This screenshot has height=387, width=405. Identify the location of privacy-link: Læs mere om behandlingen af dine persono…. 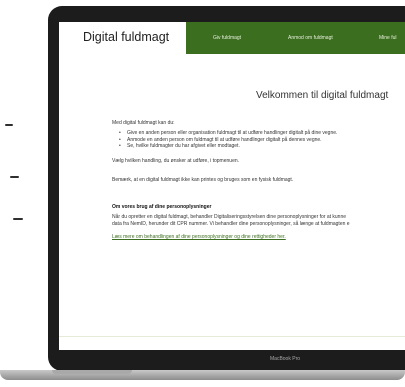
(199, 237).